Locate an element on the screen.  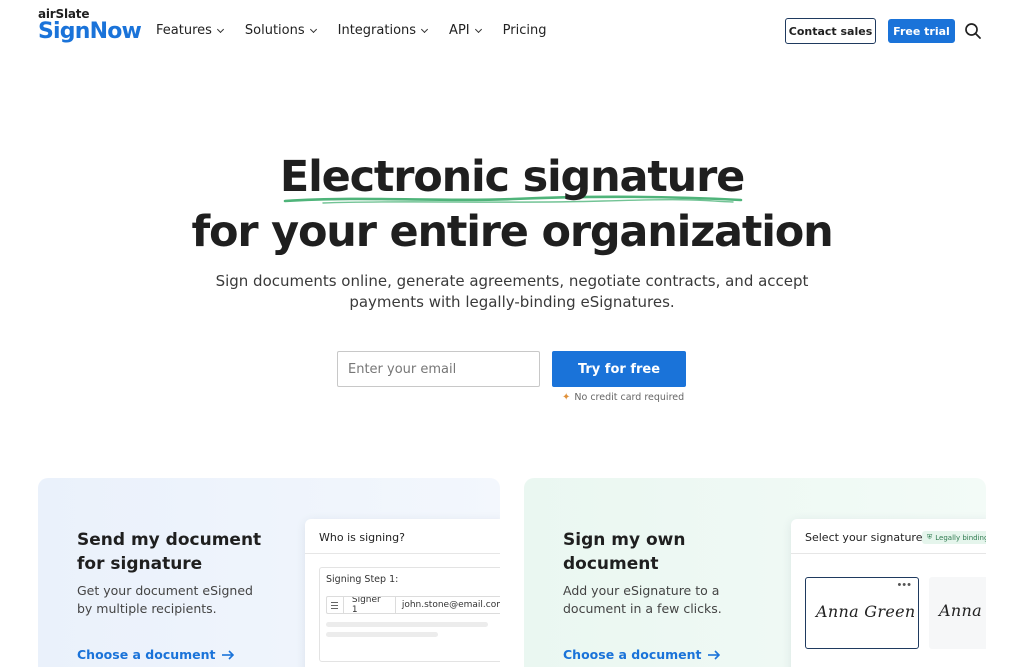
hero-title-line1: Electronic signature is located at coordinates (512, 177).